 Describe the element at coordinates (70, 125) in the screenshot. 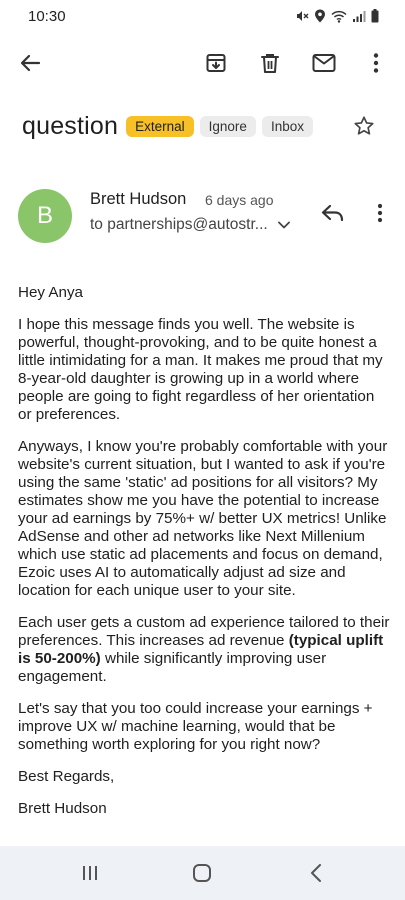

I see `email-subject: question` at that location.